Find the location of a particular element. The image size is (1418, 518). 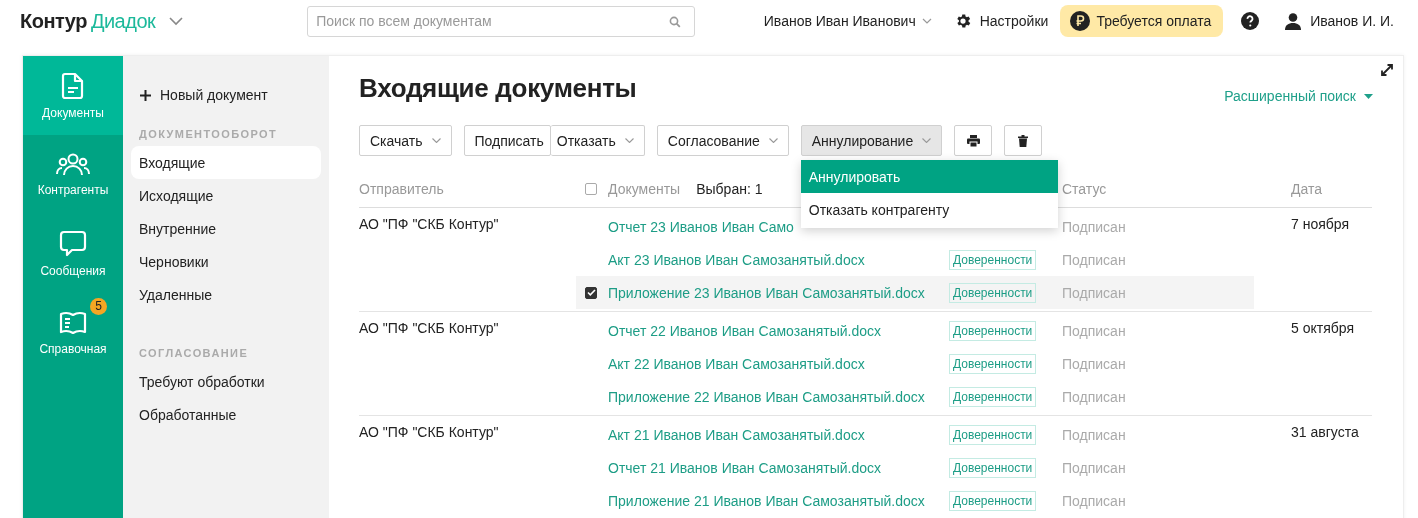

date-text: 7 ноября is located at coordinates (1320, 224).